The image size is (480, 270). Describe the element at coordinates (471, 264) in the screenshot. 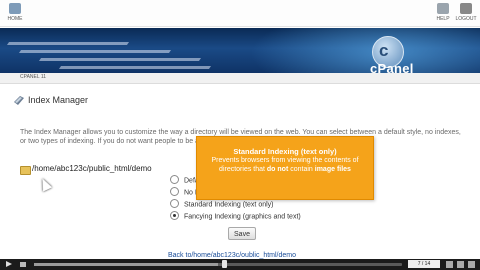

I see `fullscreen-icon` at that location.